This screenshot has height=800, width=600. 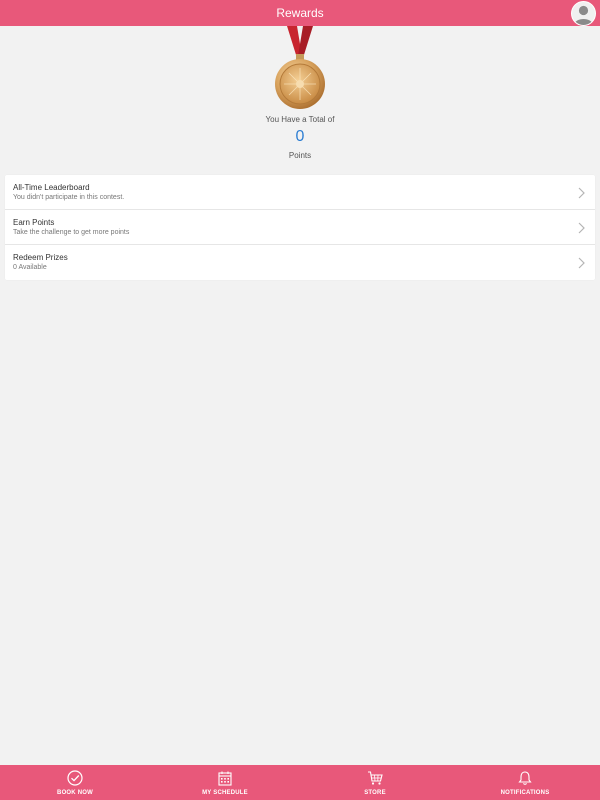 I want to click on checkmark-circle-icon, so click(x=75, y=778).